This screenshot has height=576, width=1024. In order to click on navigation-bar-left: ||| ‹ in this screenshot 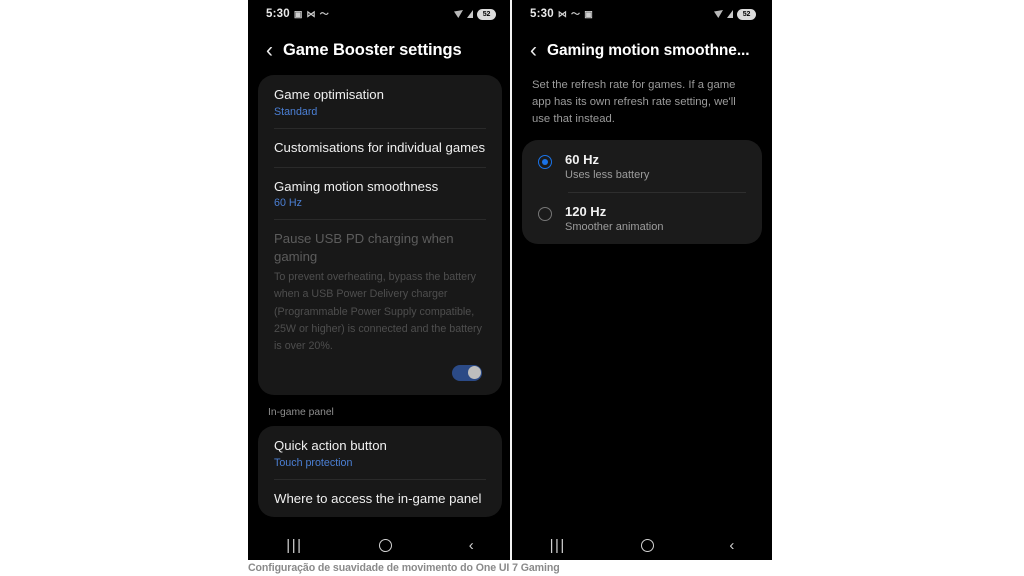, I will do `click(380, 545)`.